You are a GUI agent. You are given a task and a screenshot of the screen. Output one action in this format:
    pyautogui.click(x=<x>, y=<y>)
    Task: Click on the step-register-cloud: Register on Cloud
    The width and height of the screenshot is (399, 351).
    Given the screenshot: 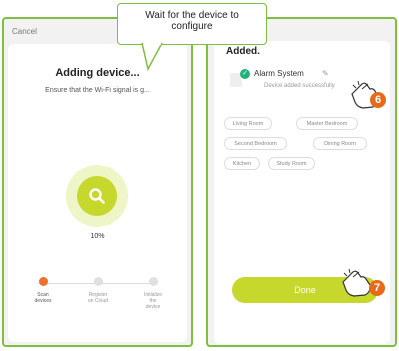 What is the action you would take?
    pyautogui.click(x=98, y=290)
    